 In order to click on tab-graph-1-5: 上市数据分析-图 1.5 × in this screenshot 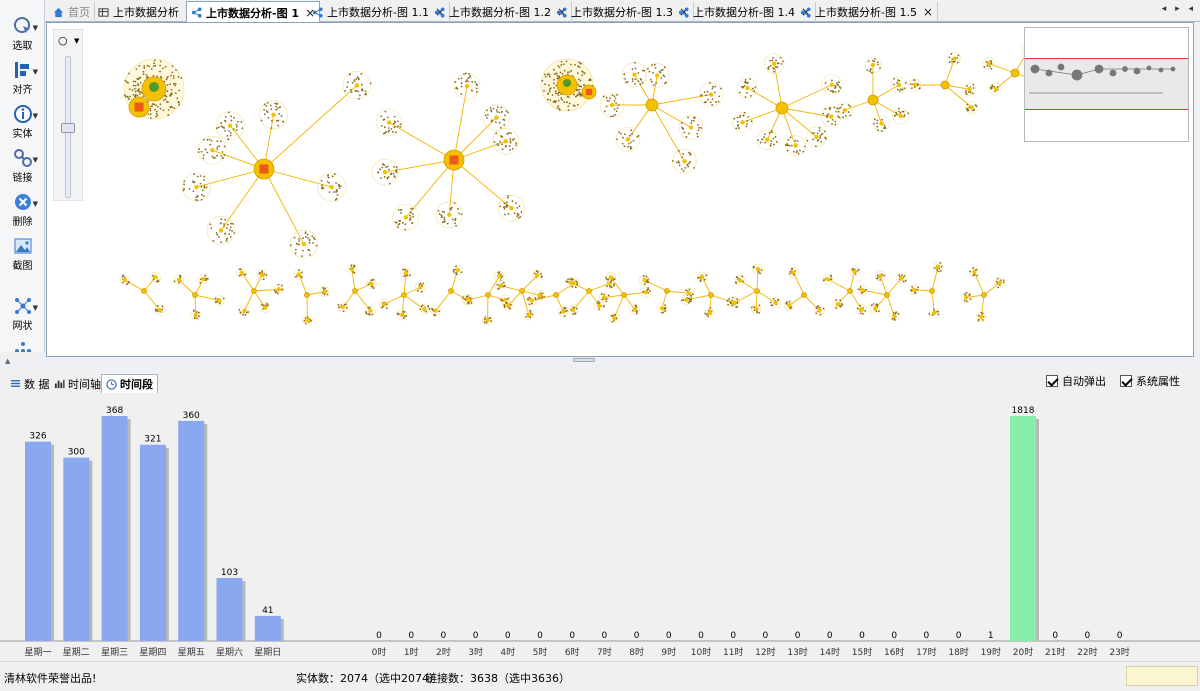, I will do `click(867, 12)`.